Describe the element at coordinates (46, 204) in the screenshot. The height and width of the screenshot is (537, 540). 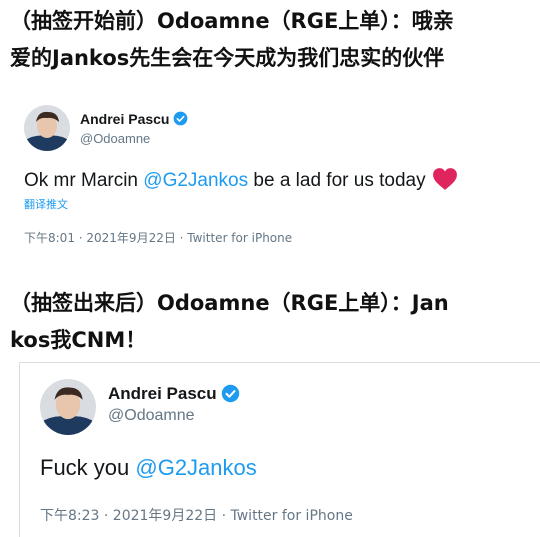
I see `translate-tweet-link: 翻译推文` at that location.